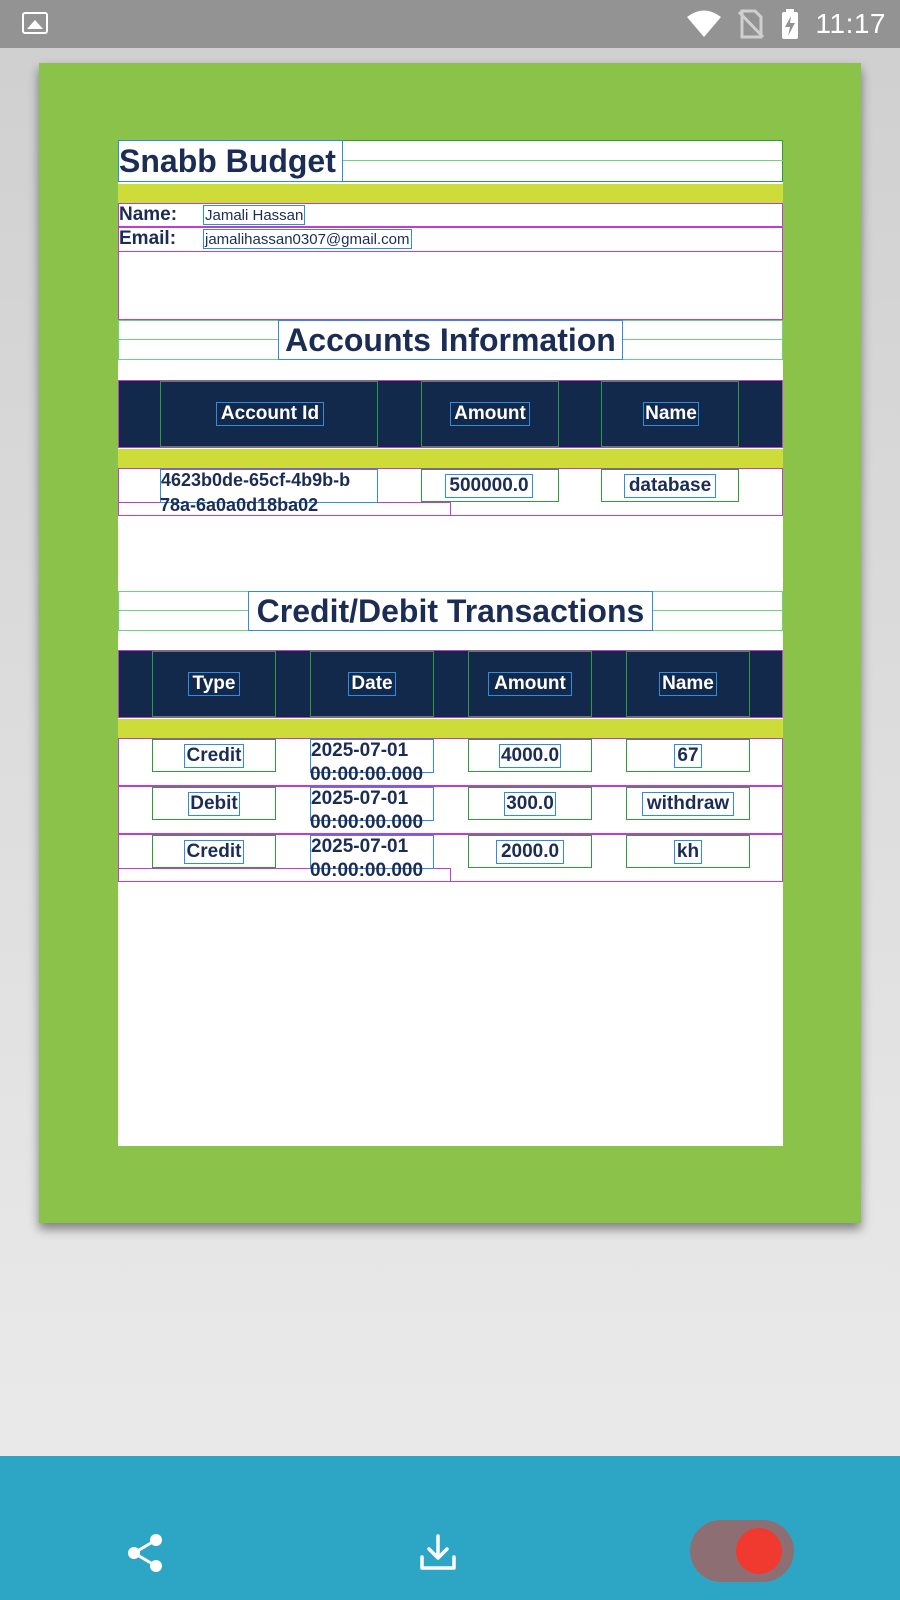 This screenshot has width=900, height=1600. What do you see at coordinates (789, 24) in the screenshot?
I see `battery-charging-icon` at bounding box center [789, 24].